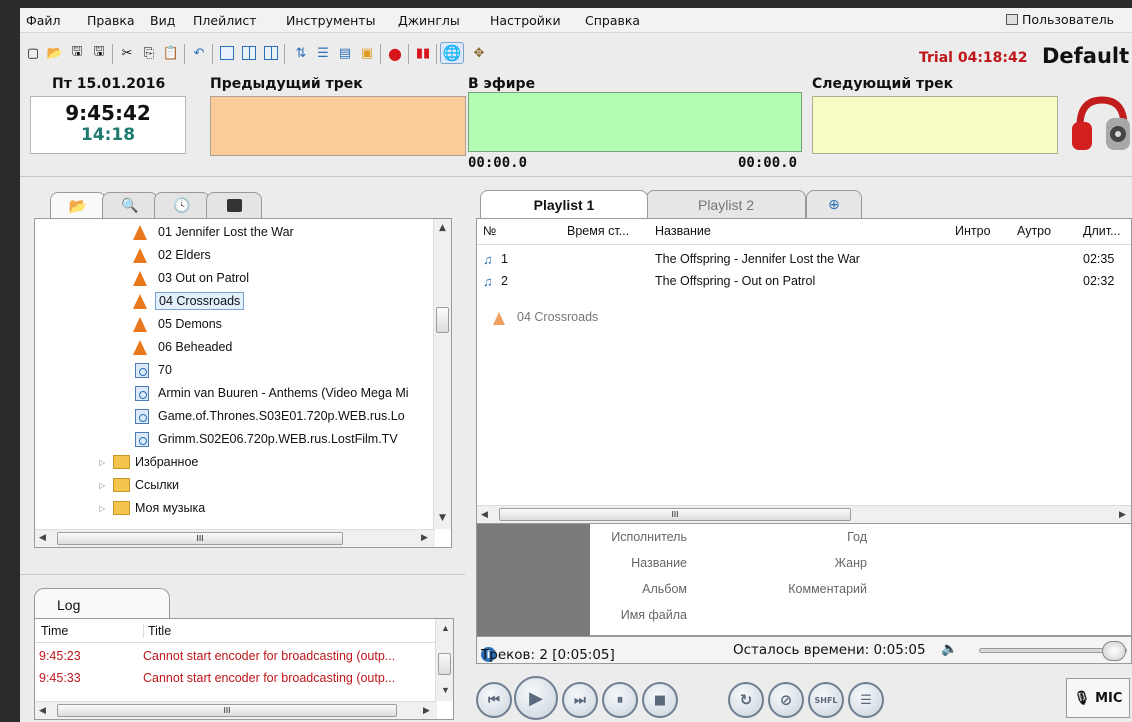 The width and height of the screenshot is (1132, 722). Describe the element at coordinates (489, 231) in the screenshot. I see `col-number: №` at that location.